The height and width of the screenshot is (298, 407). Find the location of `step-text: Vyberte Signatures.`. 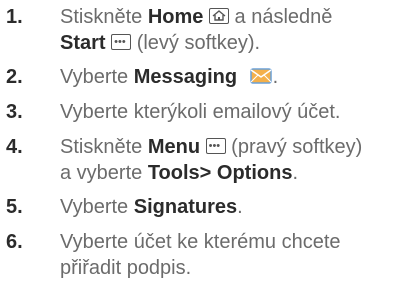

step-text: Vyberte Signatures. is located at coordinates (151, 207).